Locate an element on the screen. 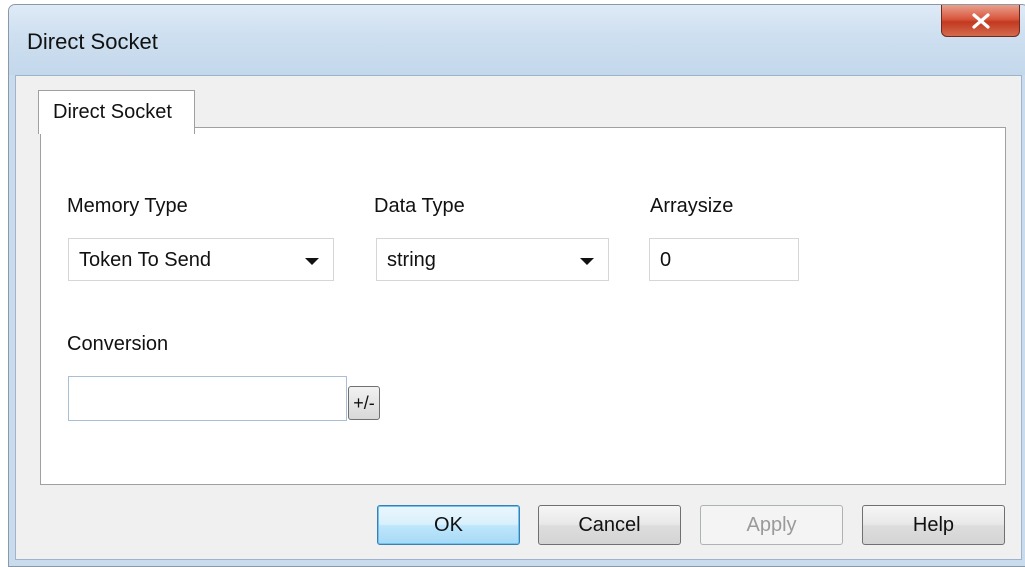 This screenshot has height=567, width=1025. data-type-select: string is located at coordinates (492, 259).